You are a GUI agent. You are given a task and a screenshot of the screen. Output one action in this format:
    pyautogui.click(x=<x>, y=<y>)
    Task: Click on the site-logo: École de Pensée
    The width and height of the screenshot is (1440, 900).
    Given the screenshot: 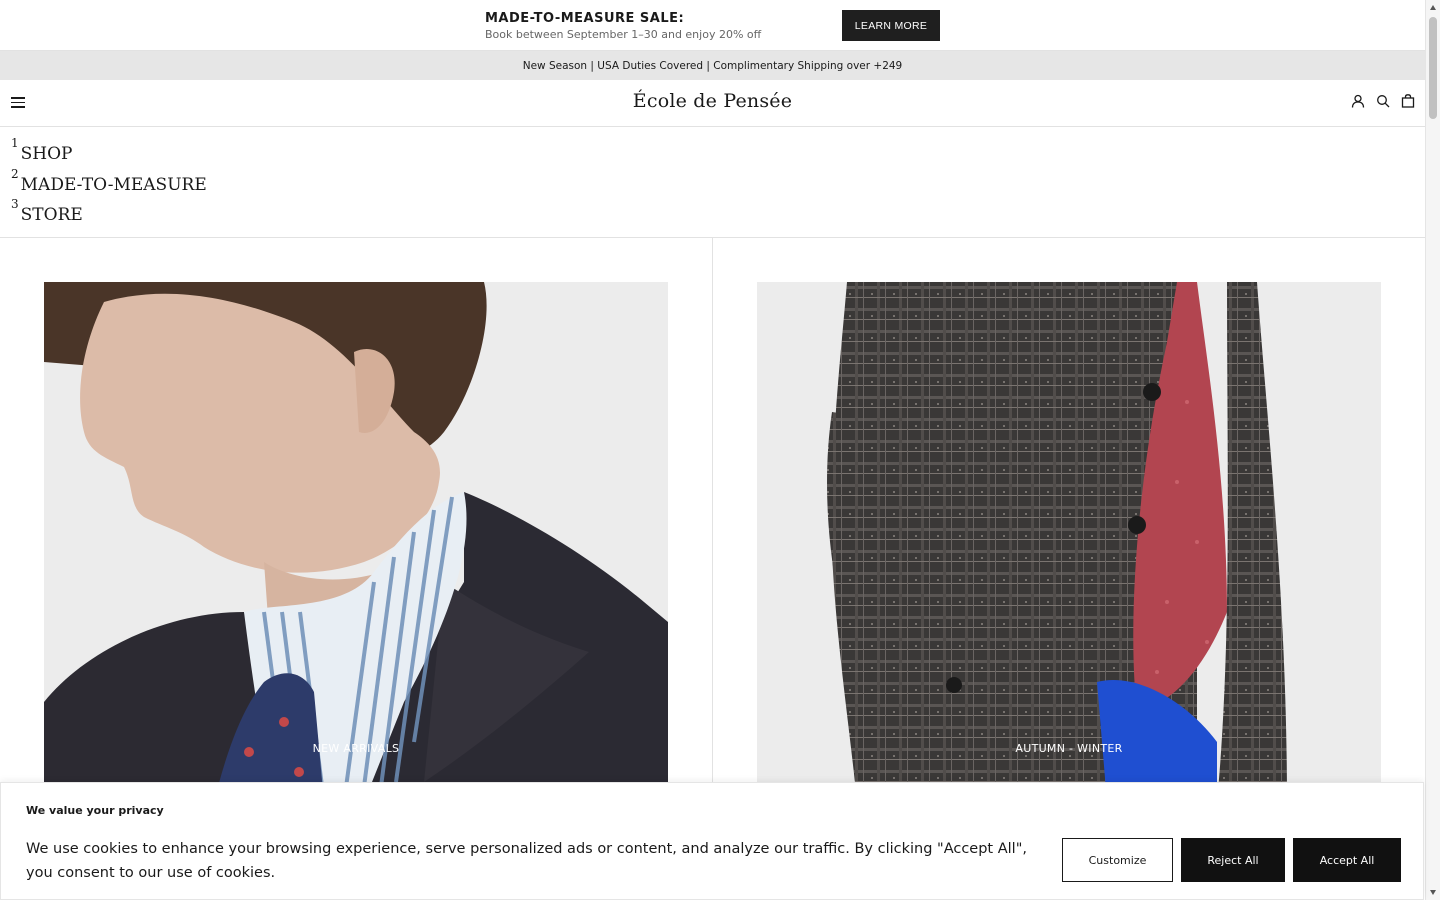 What is the action you would take?
    pyautogui.click(x=712, y=101)
    